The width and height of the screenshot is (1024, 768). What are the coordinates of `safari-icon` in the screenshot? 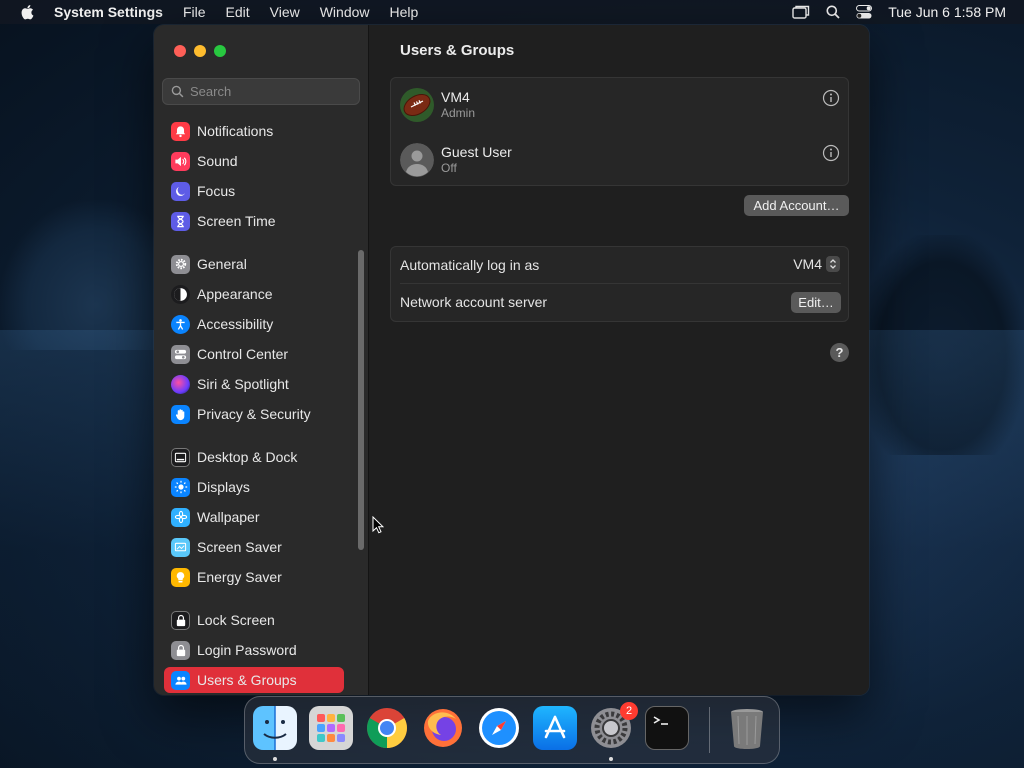 It's located at (499, 728).